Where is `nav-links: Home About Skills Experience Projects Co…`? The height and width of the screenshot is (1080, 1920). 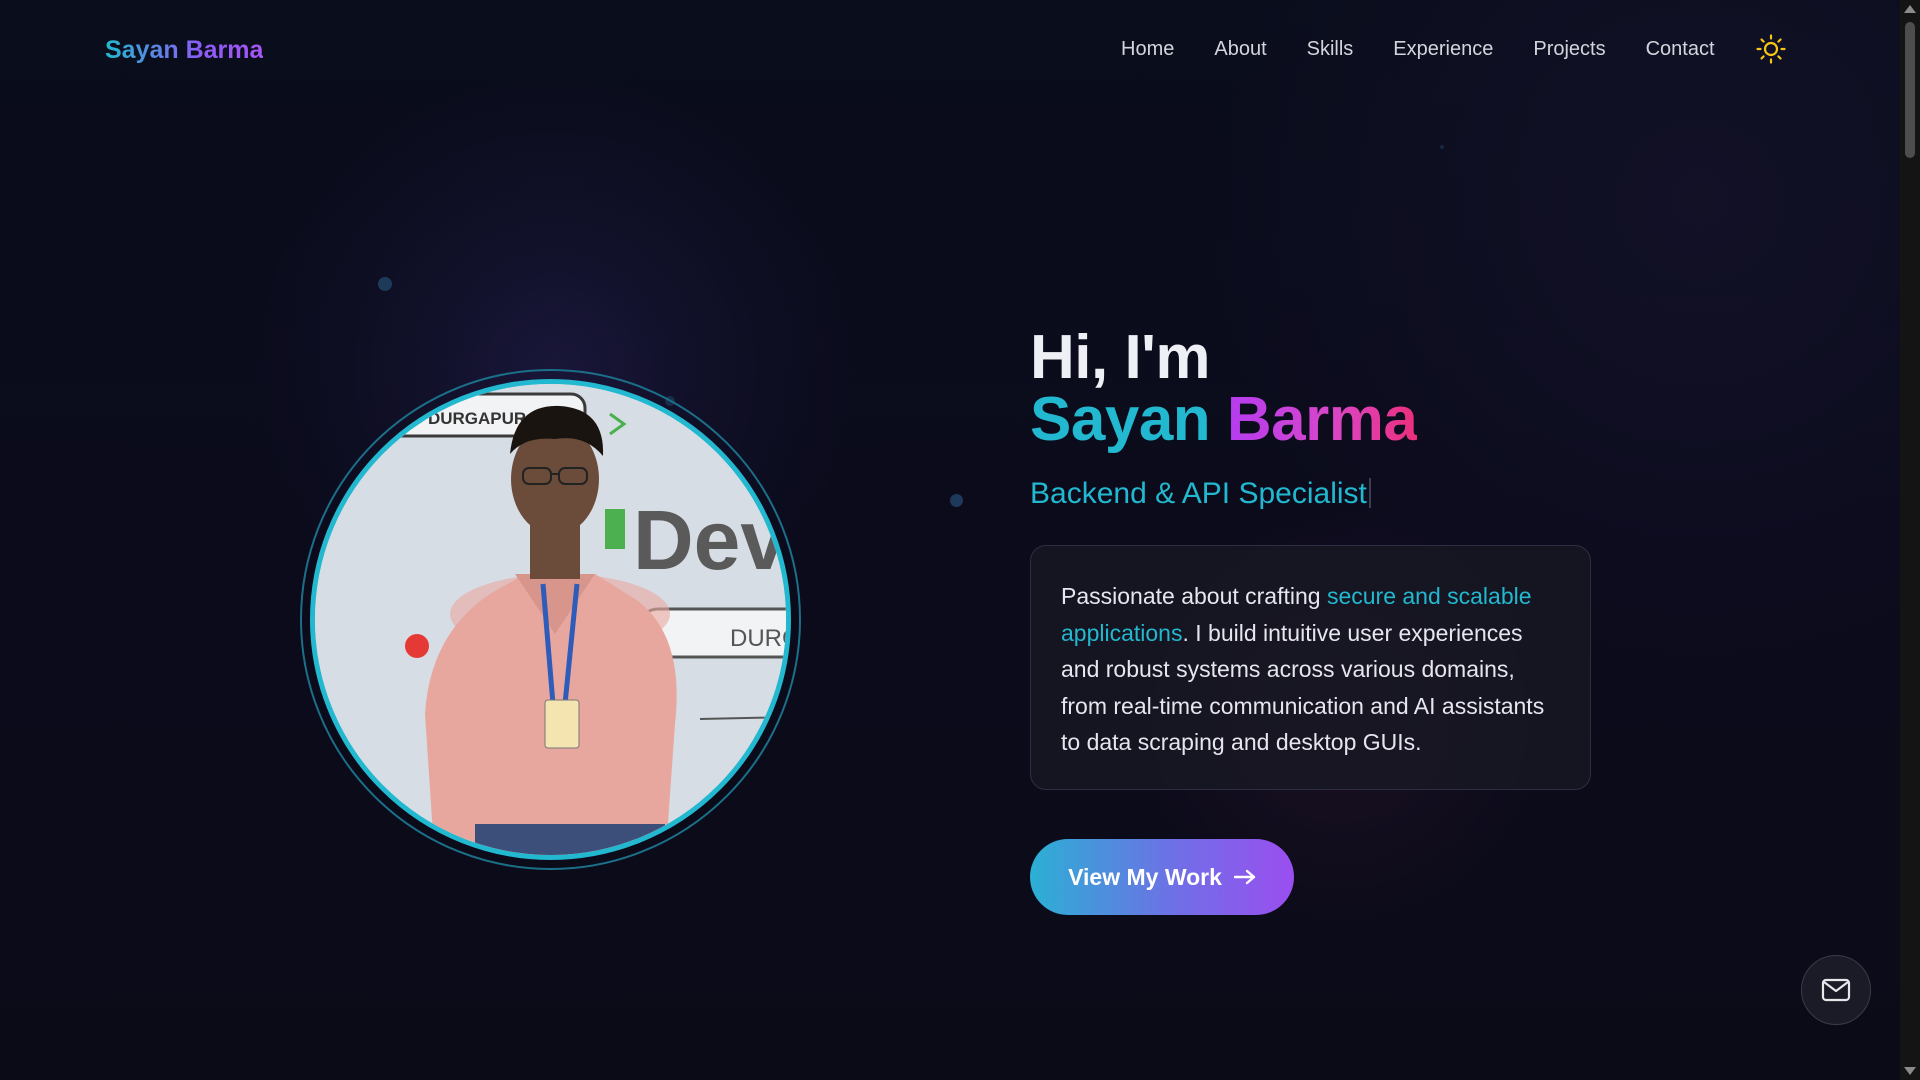 nav-links: Home About Skills Experience Projects Co… is located at coordinates (1438, 49).